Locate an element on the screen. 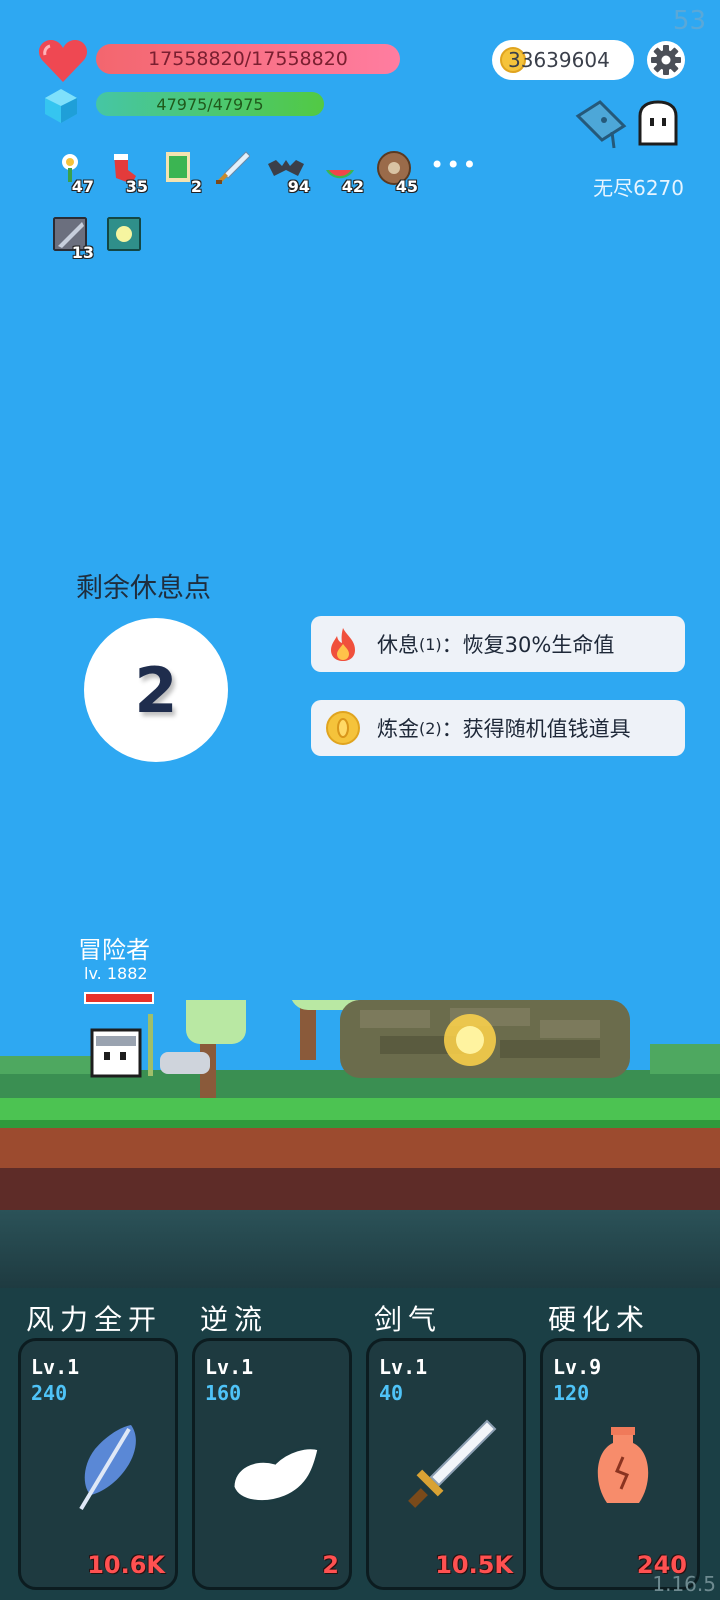 Image resolution: width=720 pixels, height=1600 pixels. settings-gear-icon is located at coordinates (666, 60).